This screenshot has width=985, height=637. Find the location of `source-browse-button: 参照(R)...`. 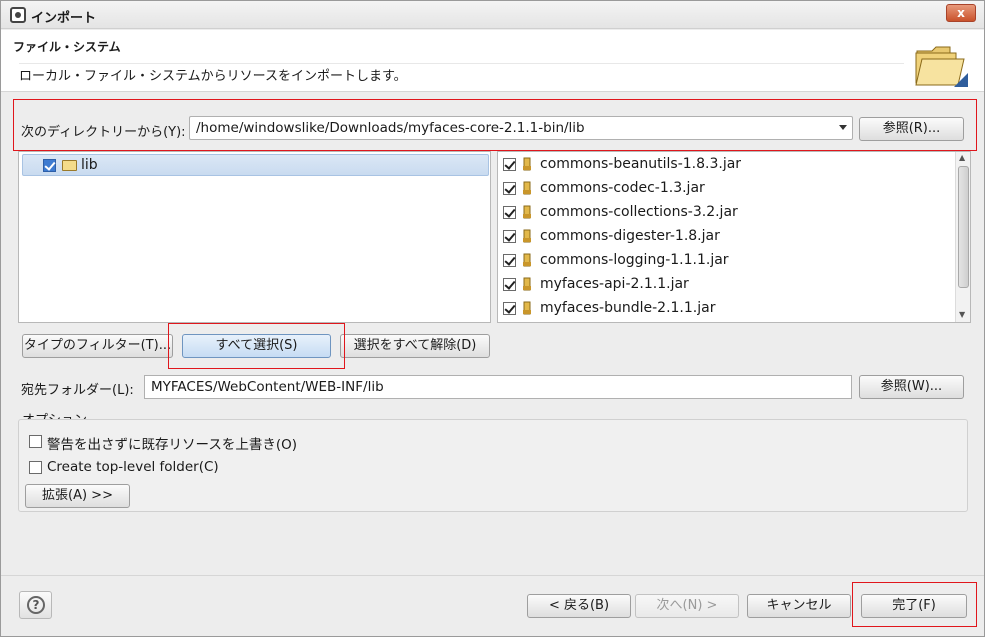

source-browse-button: 参照(R)... is located at coordinates (911, 129).